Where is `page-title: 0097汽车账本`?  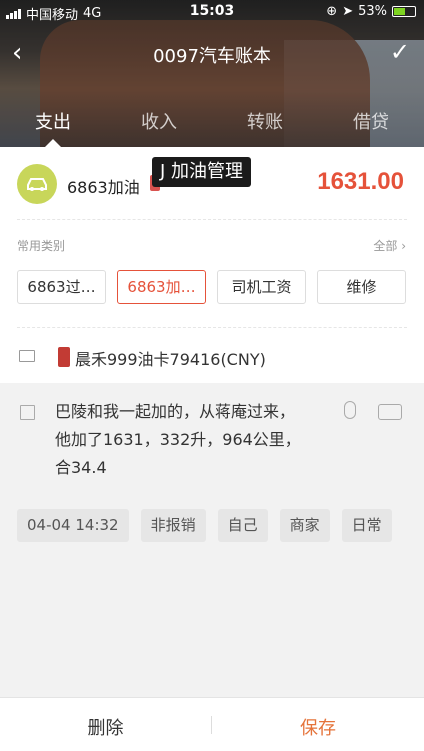
page-title: 0097汽车账本 is located at coordinates (212, 56).